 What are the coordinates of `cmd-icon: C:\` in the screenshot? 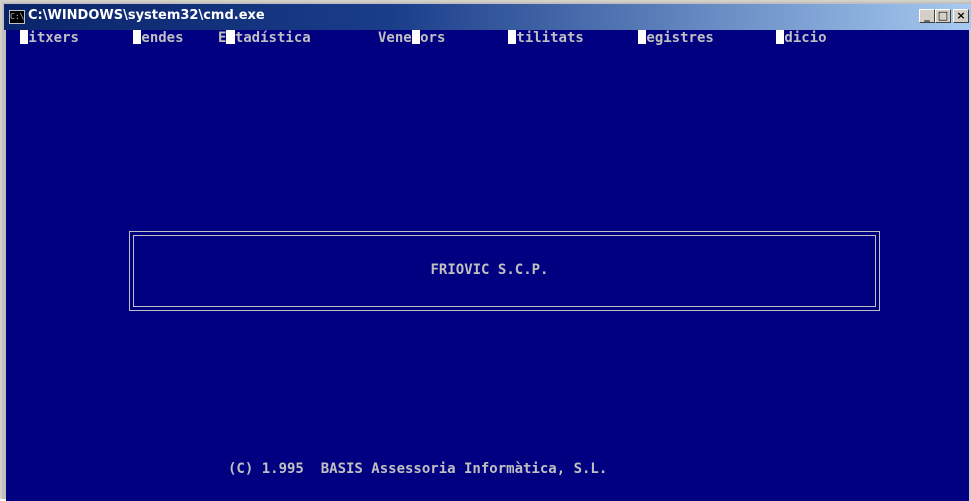 It's located at (17, 17).